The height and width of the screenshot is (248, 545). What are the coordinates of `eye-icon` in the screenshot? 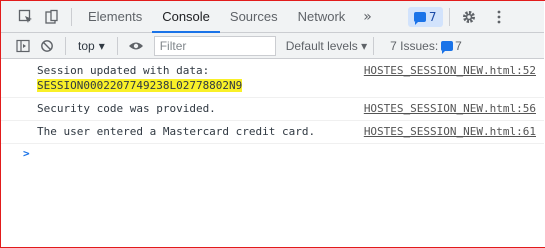 It's located at (136, 46).